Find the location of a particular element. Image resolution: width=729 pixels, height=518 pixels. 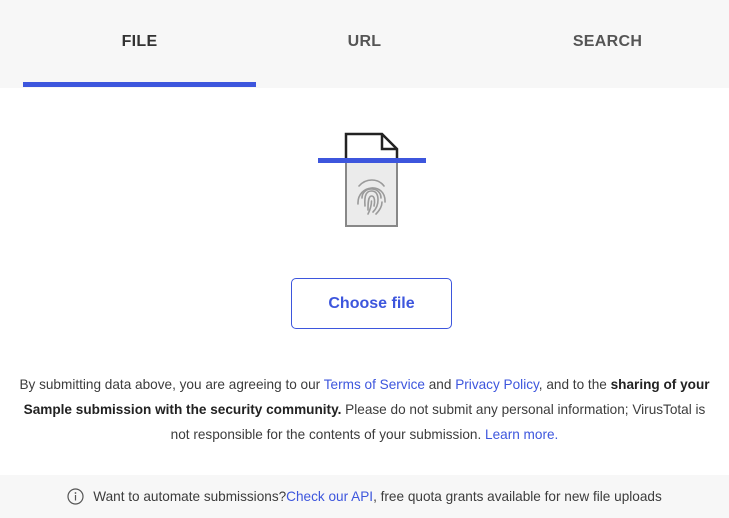

info-icon is located at coordinates (75, 496).